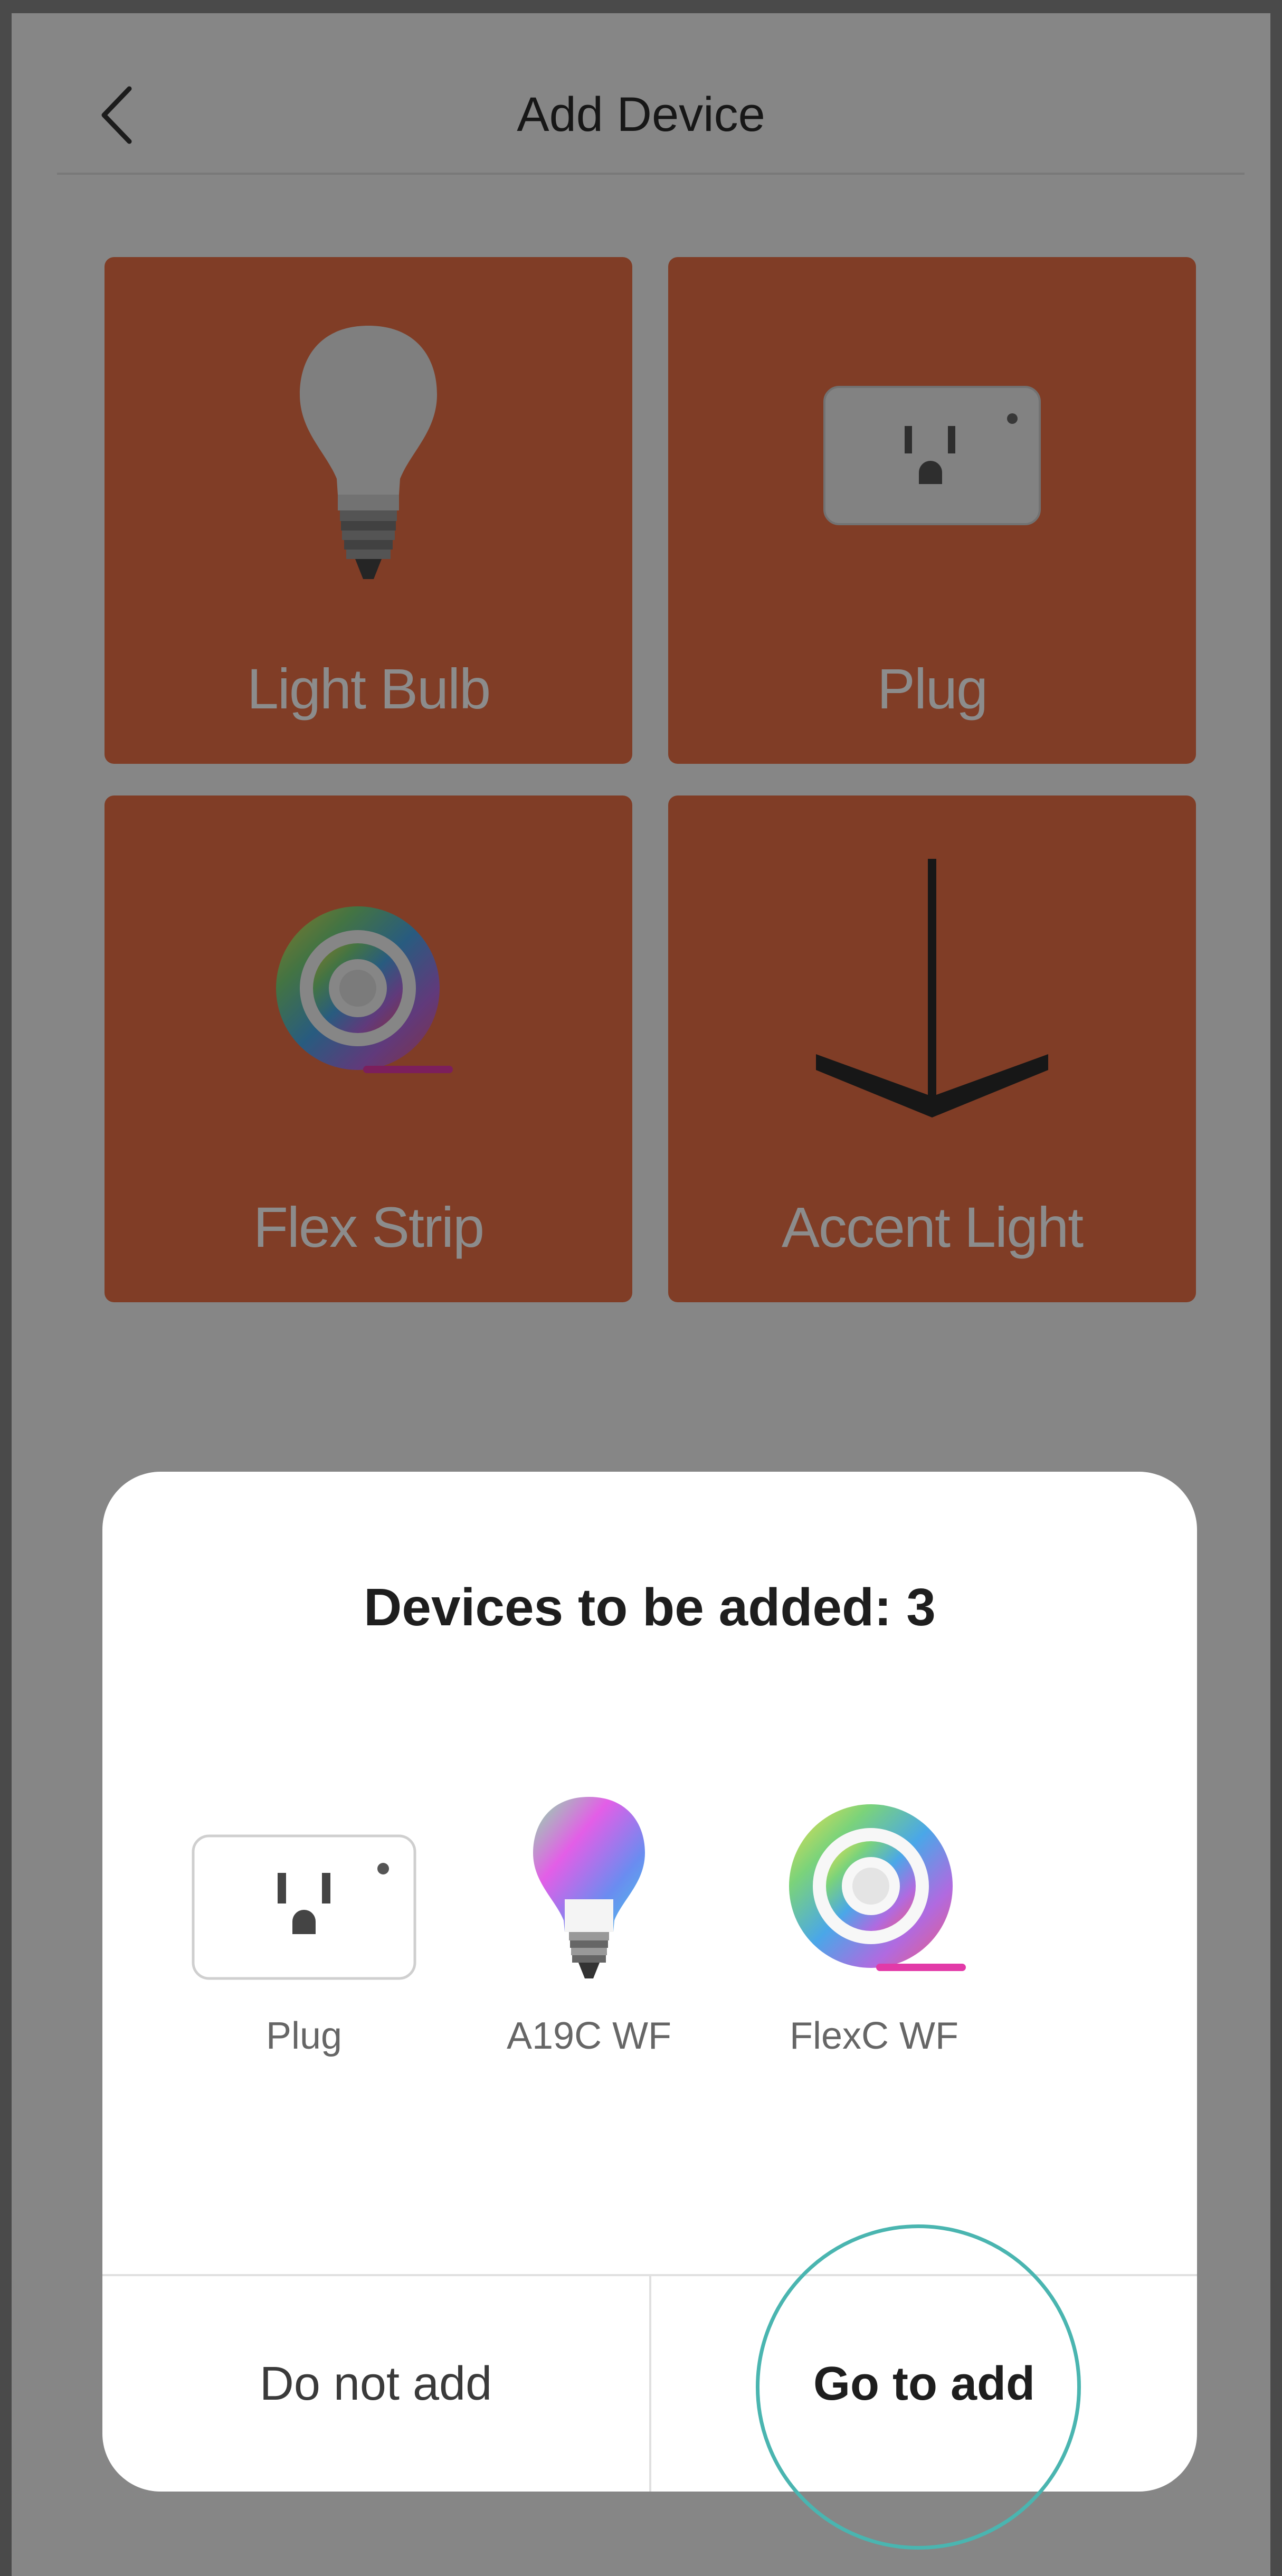 This screenshot has height=2576, width=1282. I want to click on tap-highlight-circle, so click(918, 2387).